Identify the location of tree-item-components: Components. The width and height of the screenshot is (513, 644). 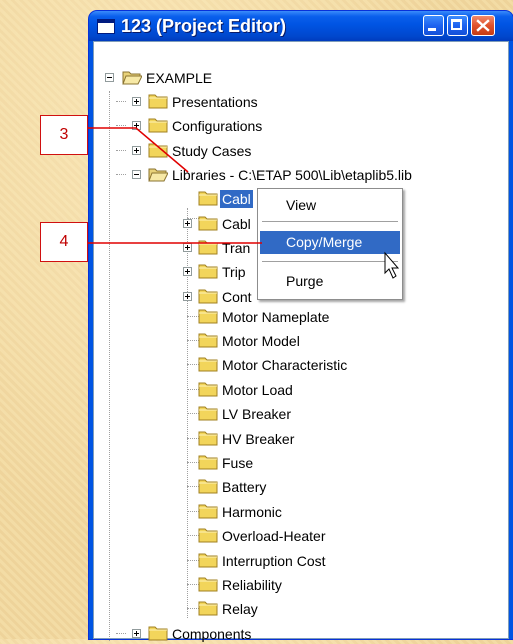
(294, 634).